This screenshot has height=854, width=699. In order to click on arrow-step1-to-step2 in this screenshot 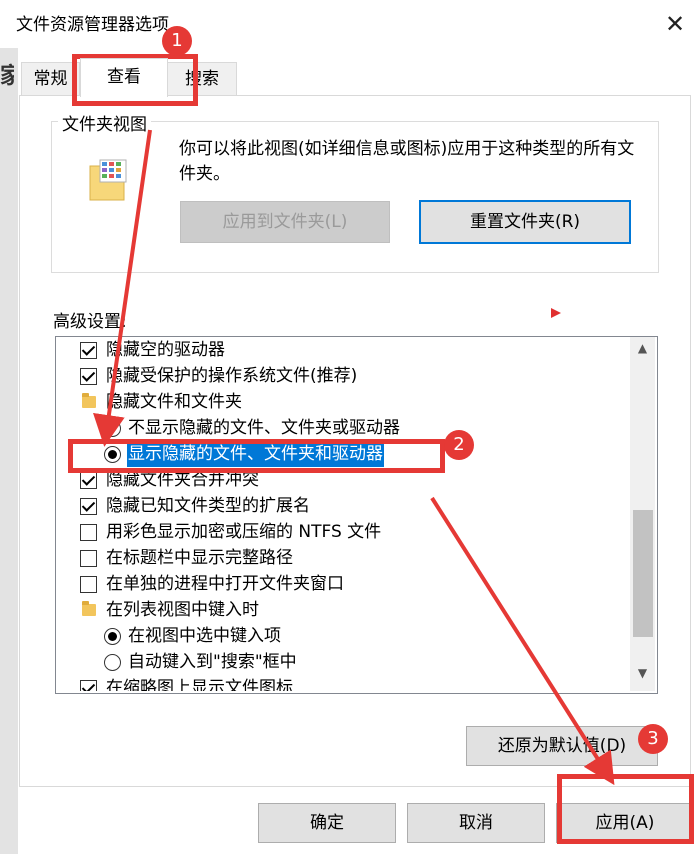, I will do `click(122, 288)`.